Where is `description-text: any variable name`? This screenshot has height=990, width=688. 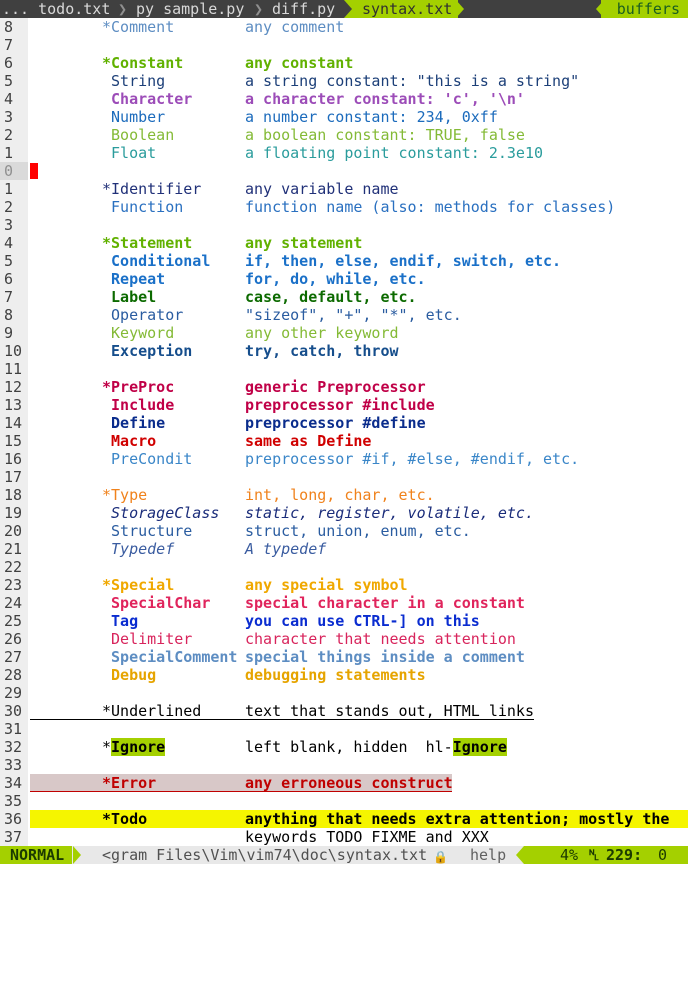
description-text: any variable name is located at coordinates (322, 189).